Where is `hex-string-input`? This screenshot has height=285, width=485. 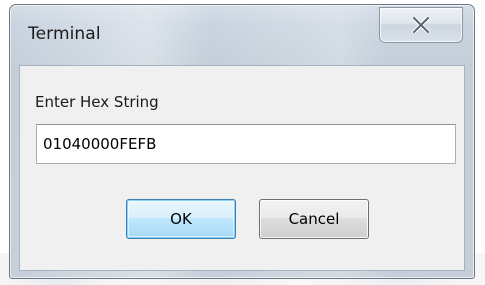
hex-string-input is located at coordinates (246, 144).